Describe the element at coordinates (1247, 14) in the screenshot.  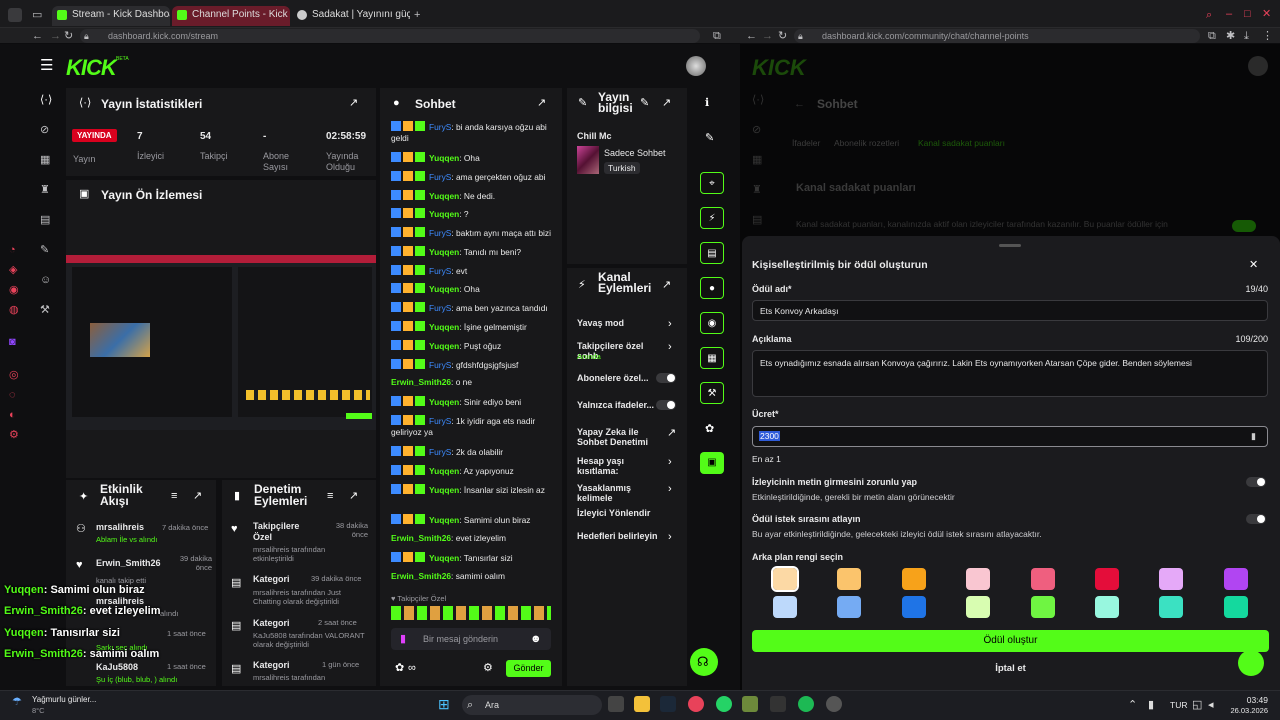
I see `maximize-icon: □` at that location.